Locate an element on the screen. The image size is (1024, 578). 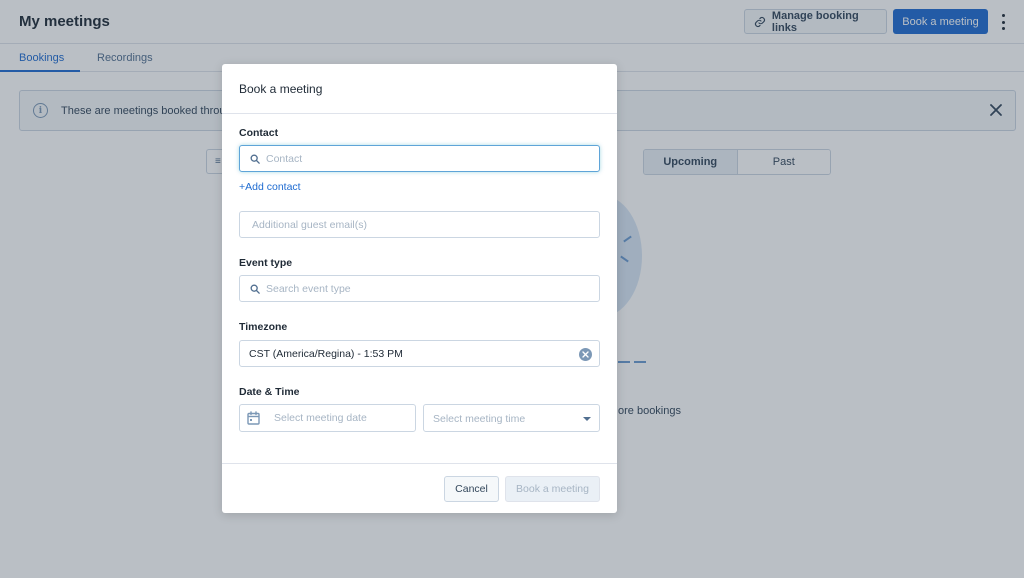
contact-input is located at coordinates (419, 158).